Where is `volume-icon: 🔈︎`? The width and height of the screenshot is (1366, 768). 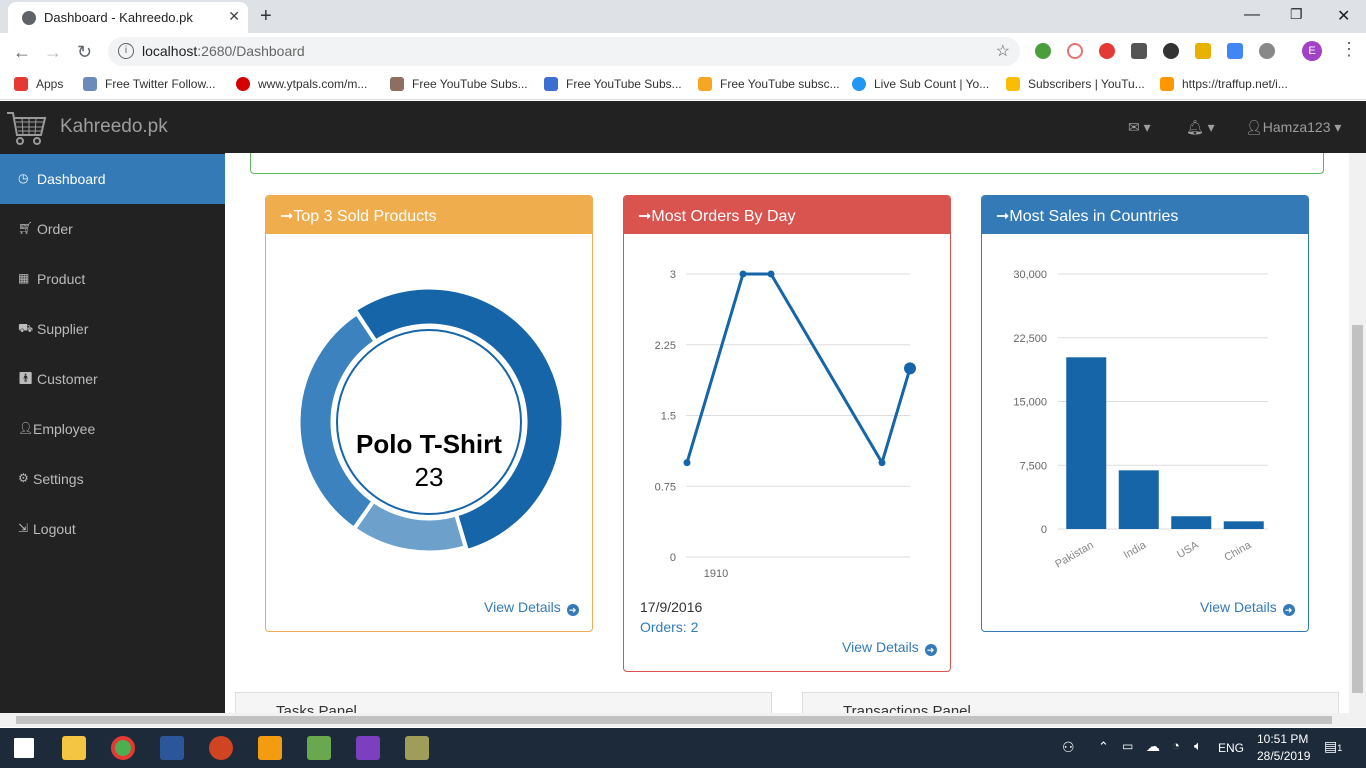 volume-icon: 🔈︎ is located at coordinates (1198, 746).